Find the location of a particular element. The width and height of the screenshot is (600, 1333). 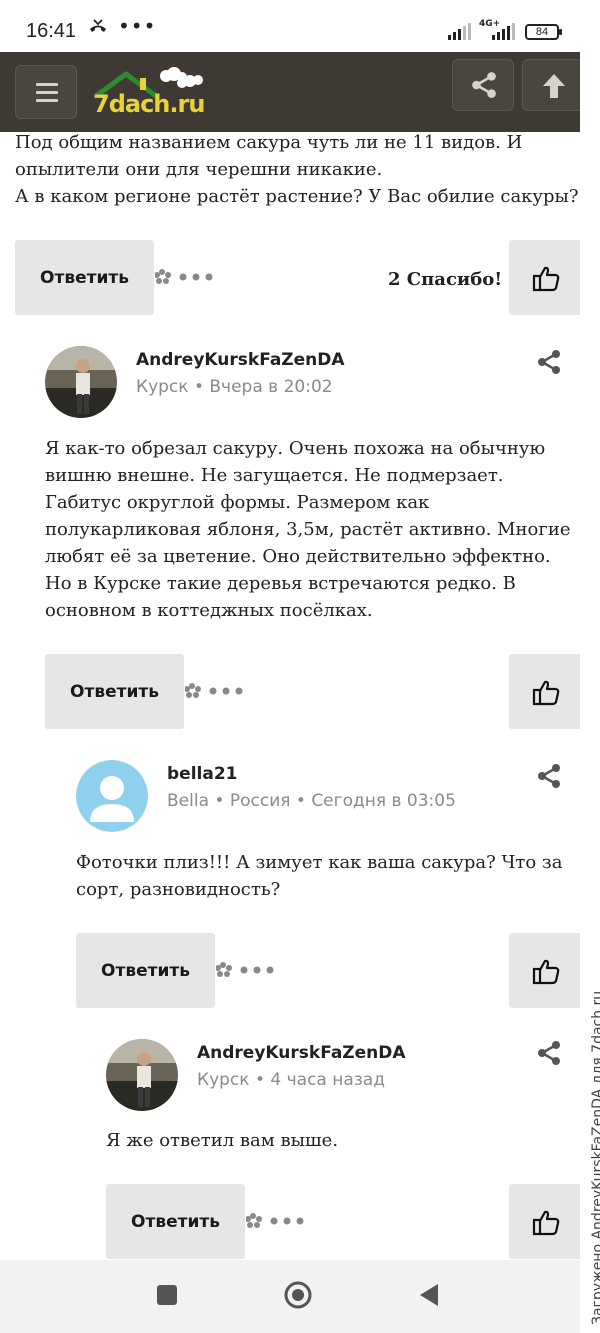

menu-button is located at coordinates (46, 92).